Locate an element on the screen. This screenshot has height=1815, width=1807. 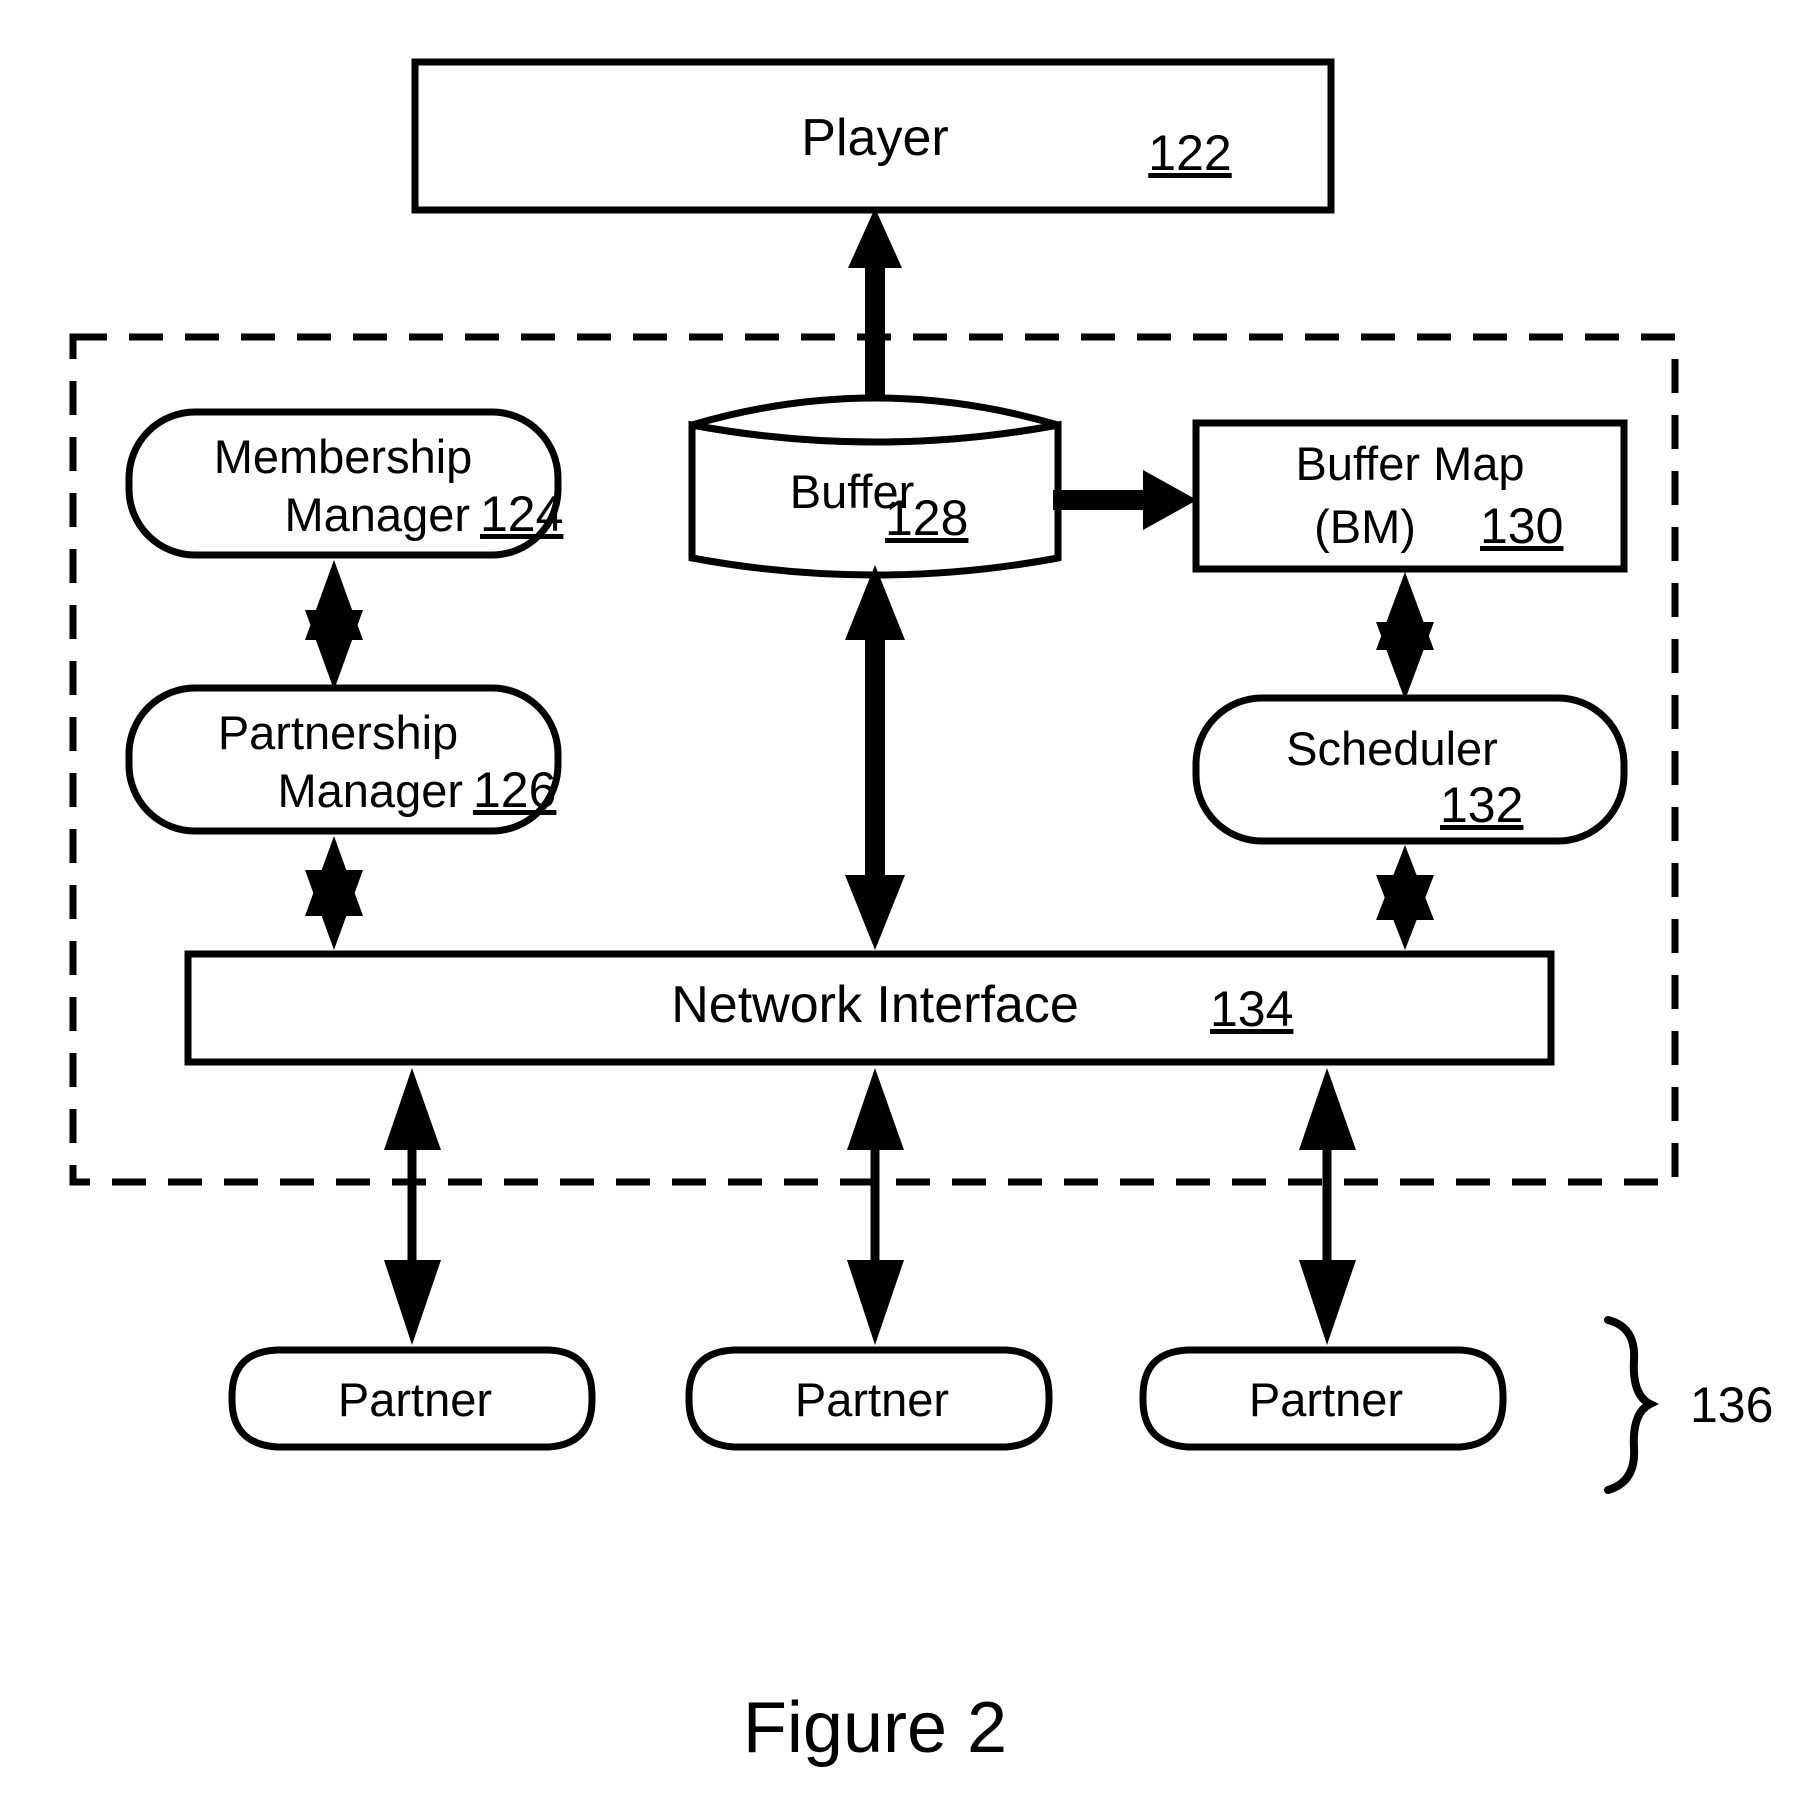
node-buffer: Buffer 128 is located at coordinates (875, 486).